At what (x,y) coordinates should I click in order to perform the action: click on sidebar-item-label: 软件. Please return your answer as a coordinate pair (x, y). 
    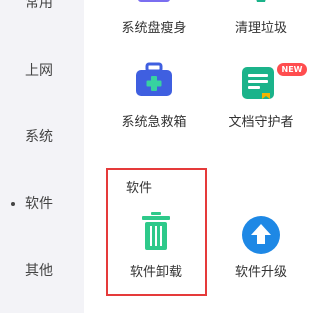
    Looking at the image, I should click on (39, 204).